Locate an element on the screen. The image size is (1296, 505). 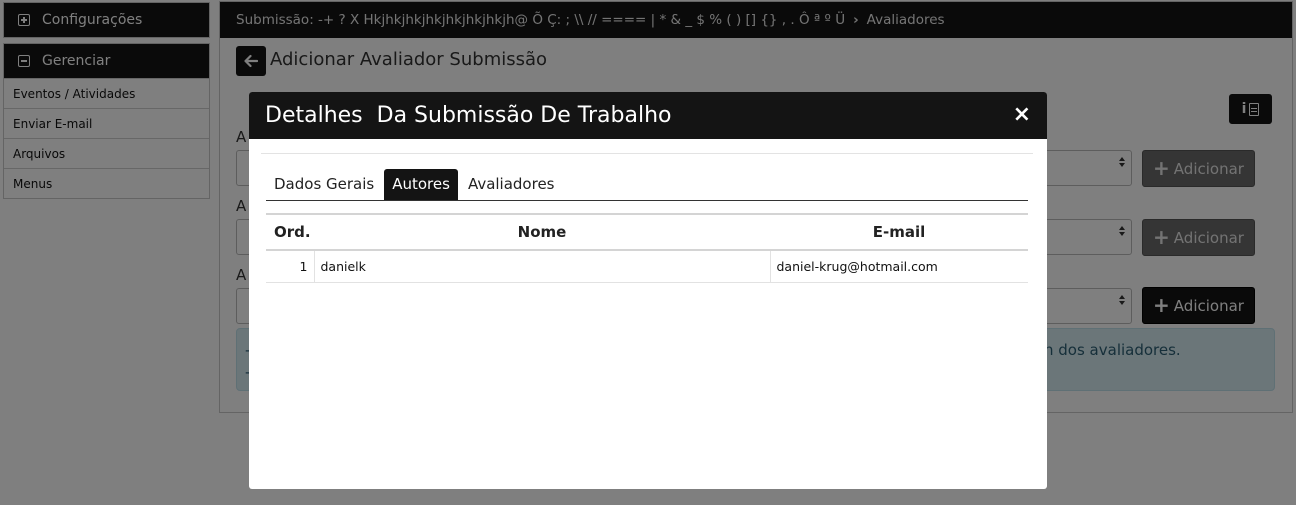
table-header-row: Ord. Nome E-mail is located at coordinates (647, 232).